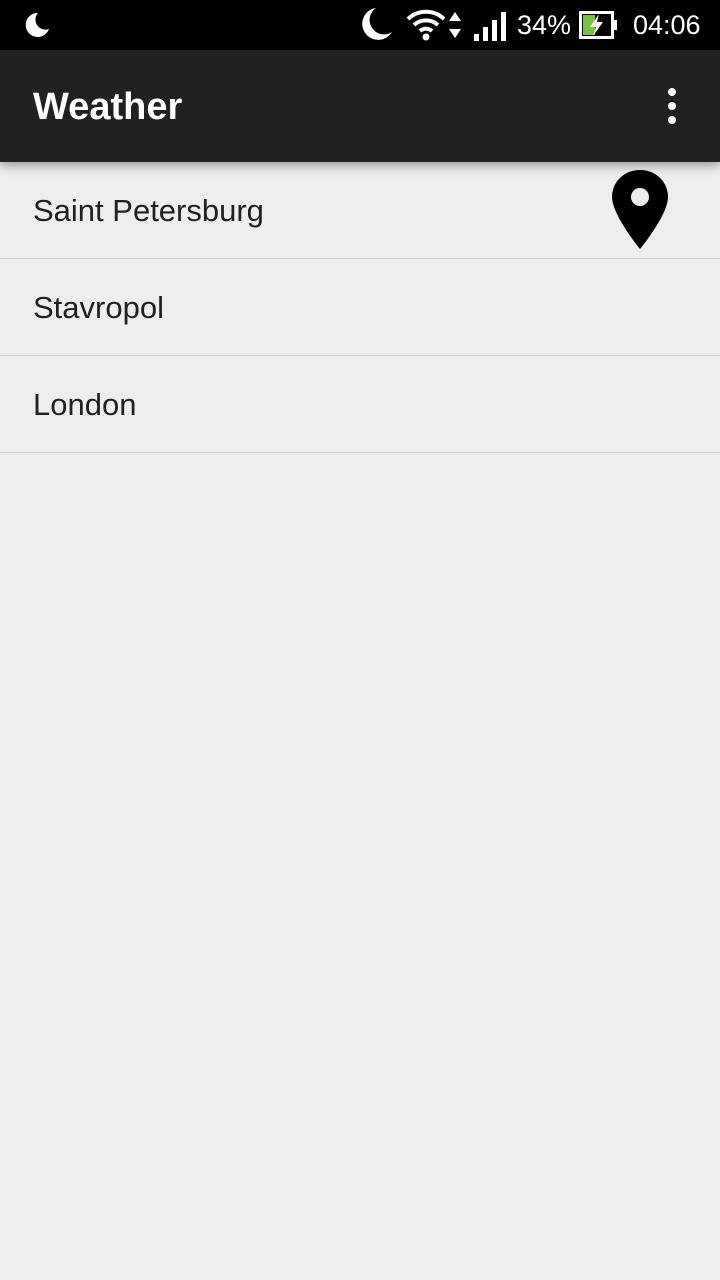 The height and width of the screenshot is (1280, 720). I want to click on do-not-disturb-moon-icon, so click(377, 24).